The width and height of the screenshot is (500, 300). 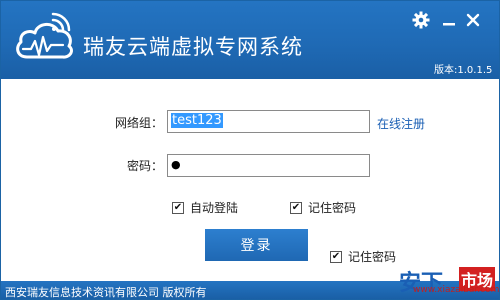 I want to click on login-button: 登录, so click(x=256, y=245).